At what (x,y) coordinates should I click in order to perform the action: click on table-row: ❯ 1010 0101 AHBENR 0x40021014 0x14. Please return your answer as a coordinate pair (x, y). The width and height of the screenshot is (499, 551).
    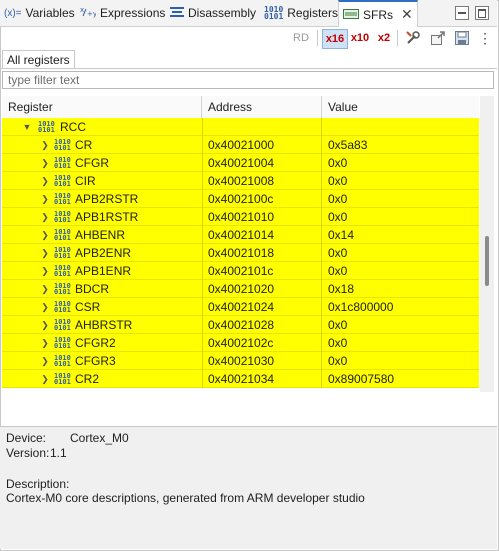
    Looking at the image, I should click on (240, 235).